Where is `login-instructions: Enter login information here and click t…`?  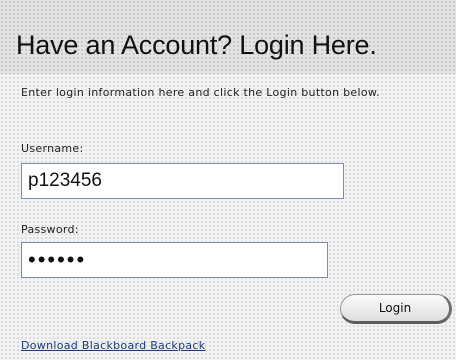
login-instructions: Enter login information here and click t… is located at coordinates (200, 92).